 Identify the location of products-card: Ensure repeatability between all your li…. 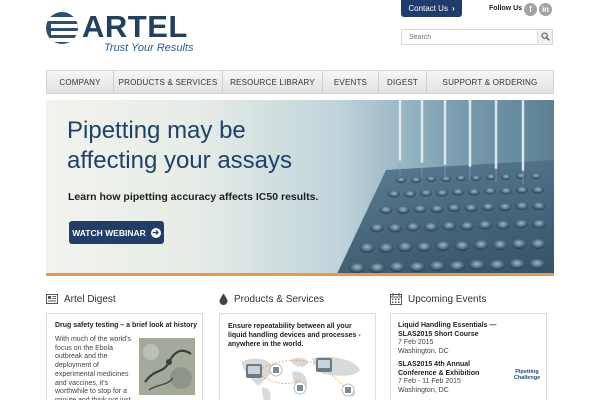
(297, 356).